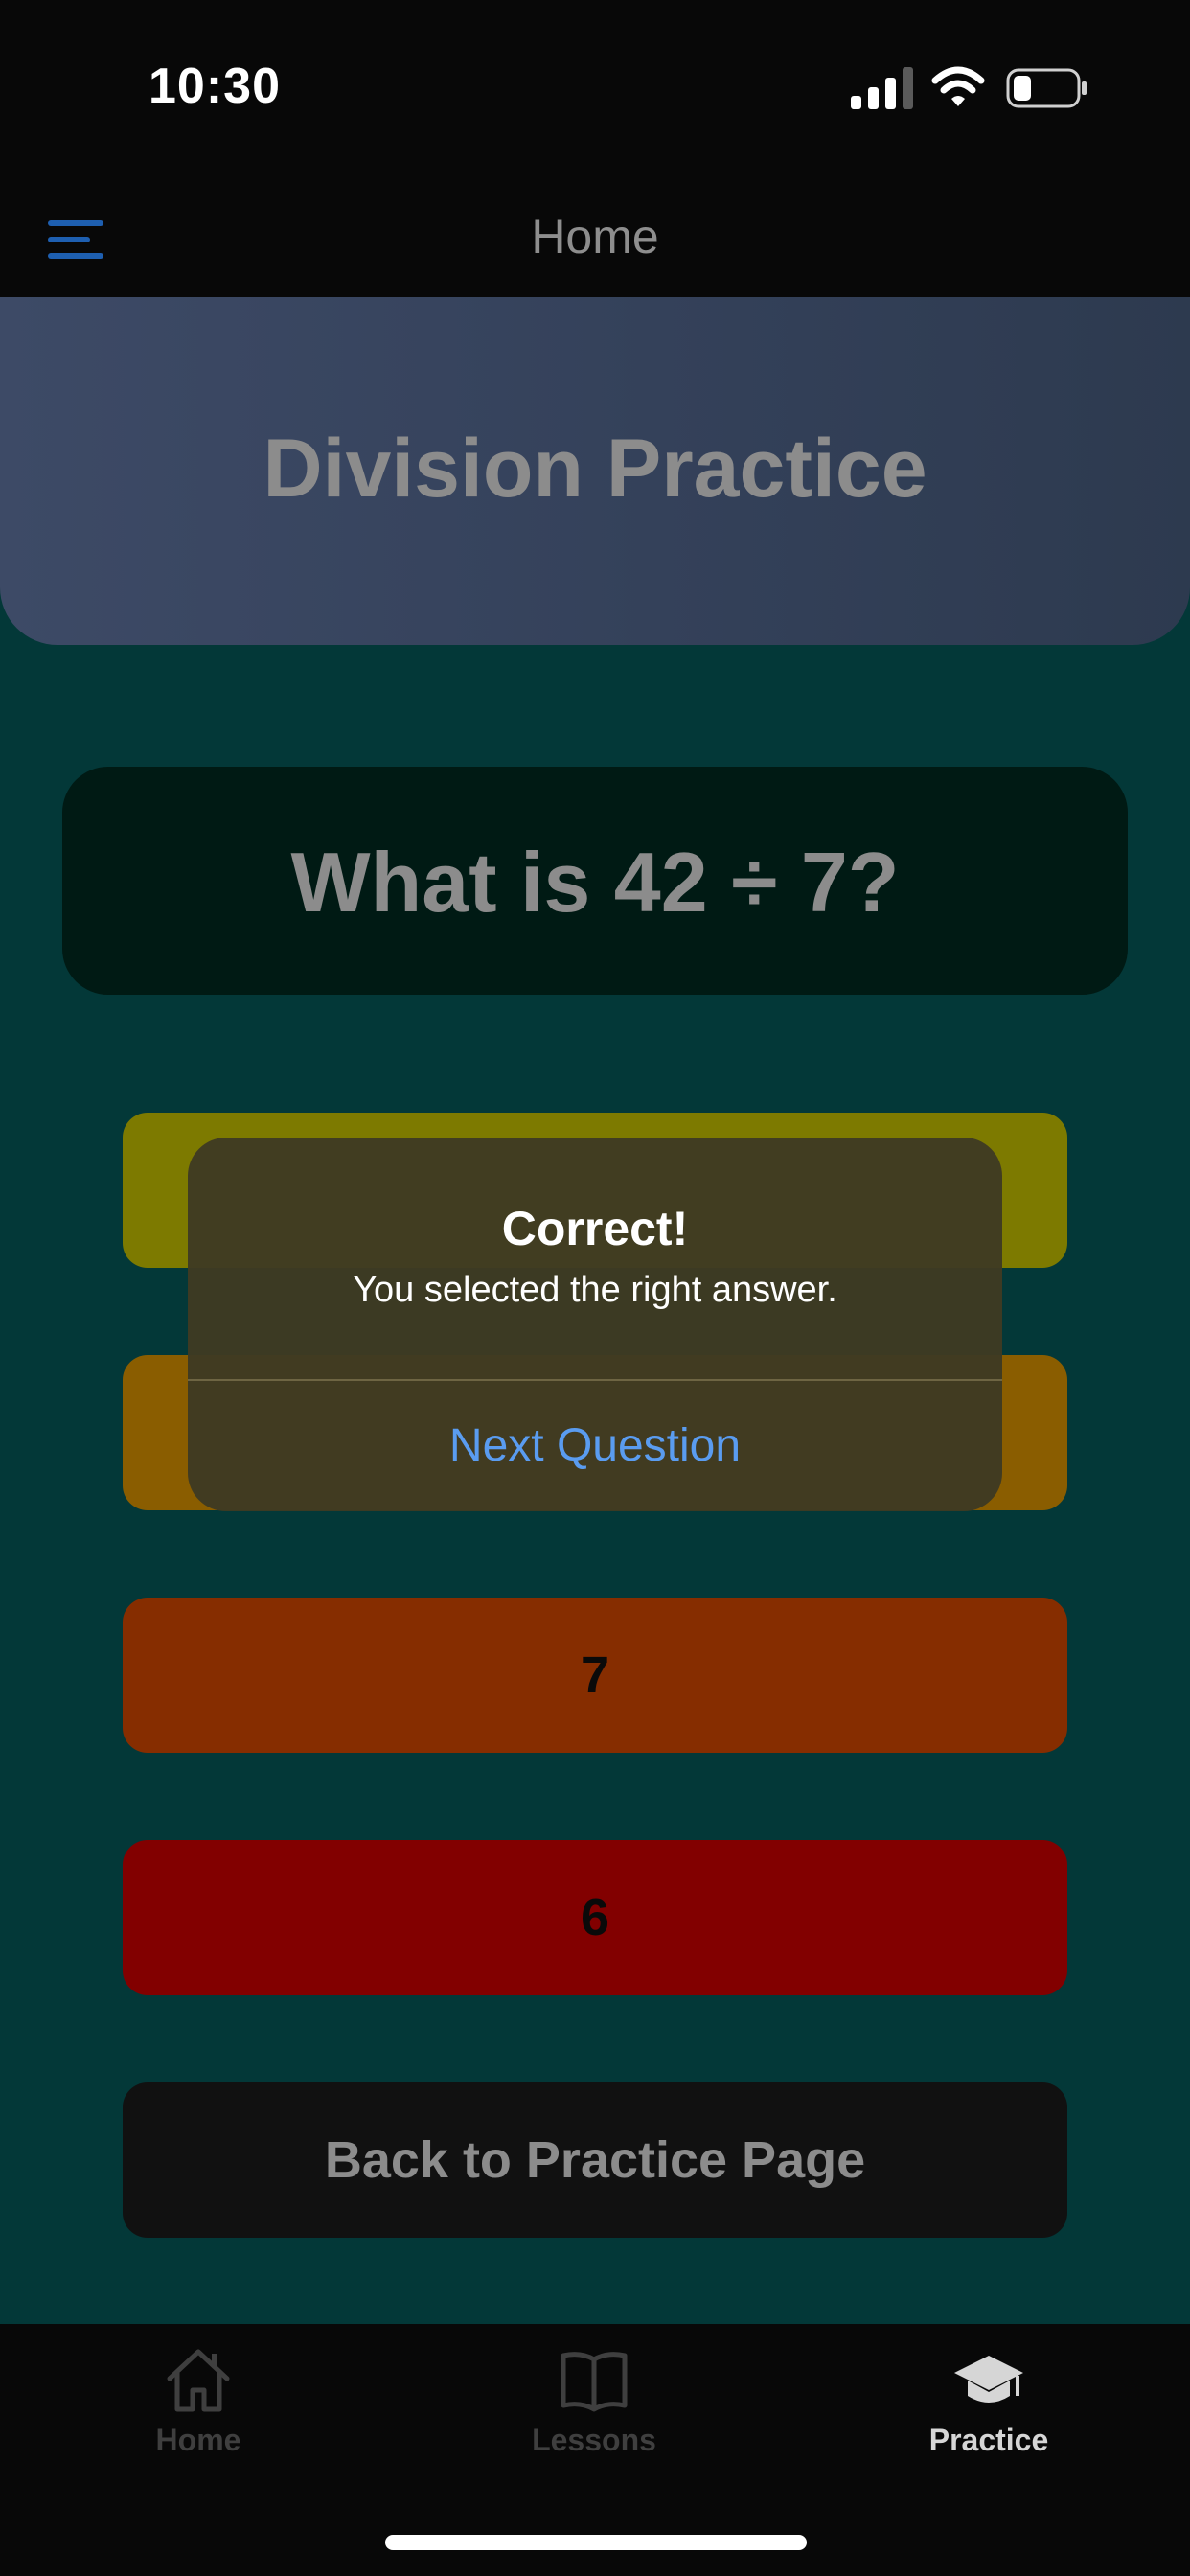  I want to click on back-to-practice-button: Back to Practice Page, so click(595, 2160).